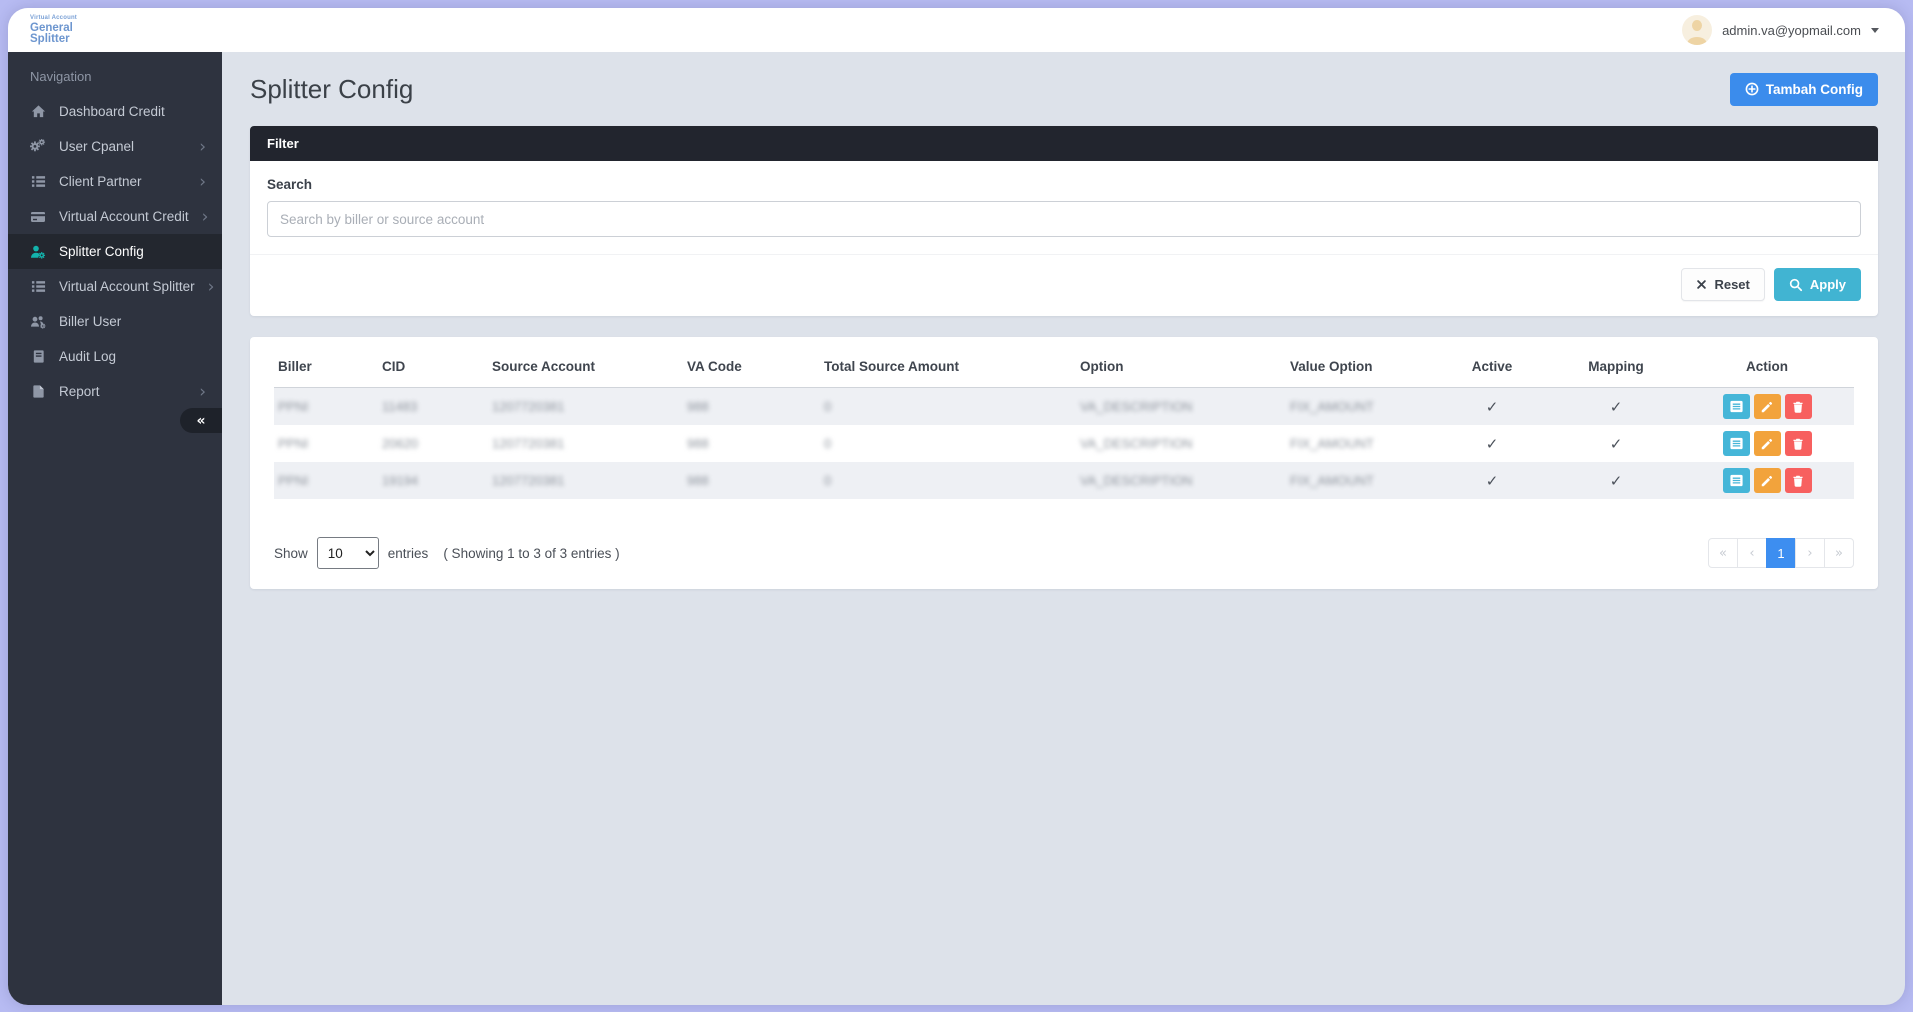  What do you see at coordinates (115, 251) in the screenshot?
I see `sidebar-item-splitter-config: Splitter Config` at bounding box center [115, 251].